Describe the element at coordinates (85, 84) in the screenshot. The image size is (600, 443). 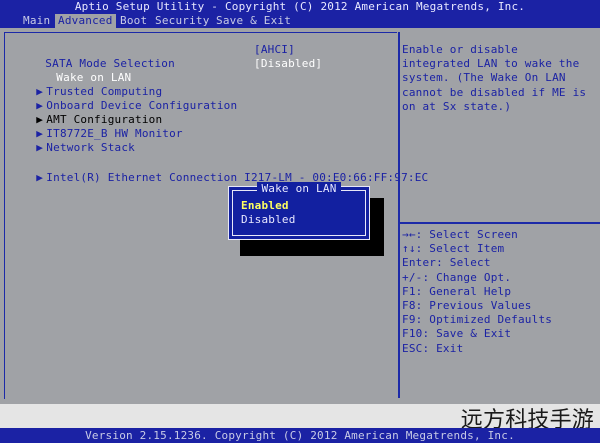
I see `submenu-trusted-computing: ▶ Trusted Computing` at that location.